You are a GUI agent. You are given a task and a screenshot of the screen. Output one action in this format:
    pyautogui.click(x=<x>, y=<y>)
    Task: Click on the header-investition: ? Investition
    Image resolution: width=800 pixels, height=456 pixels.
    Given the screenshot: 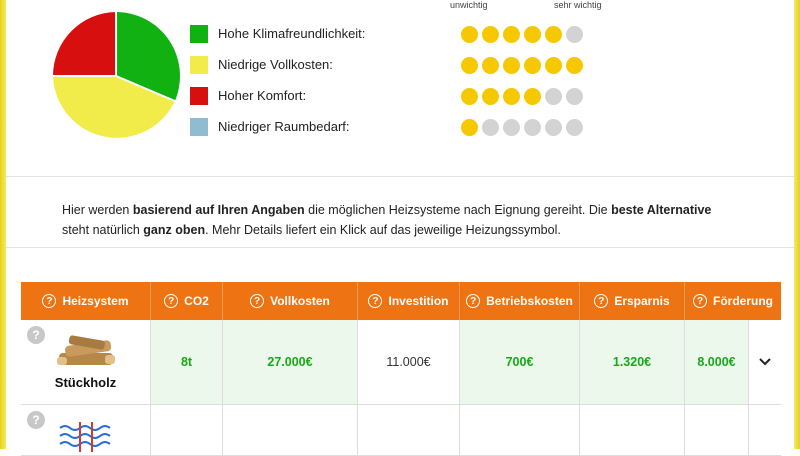 What is the action you would take?
    pyautogui.click(x=409, y=301)
    